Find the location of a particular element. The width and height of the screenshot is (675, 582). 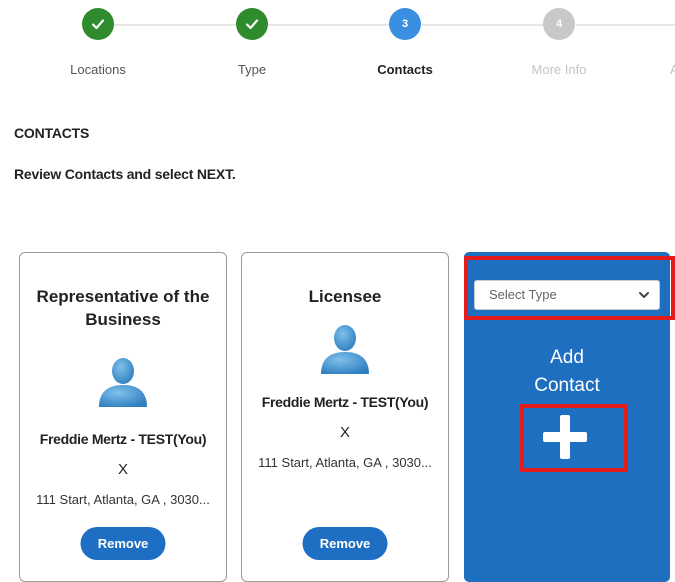

add-label-line2: Contact is located at coordinates (567, 385).